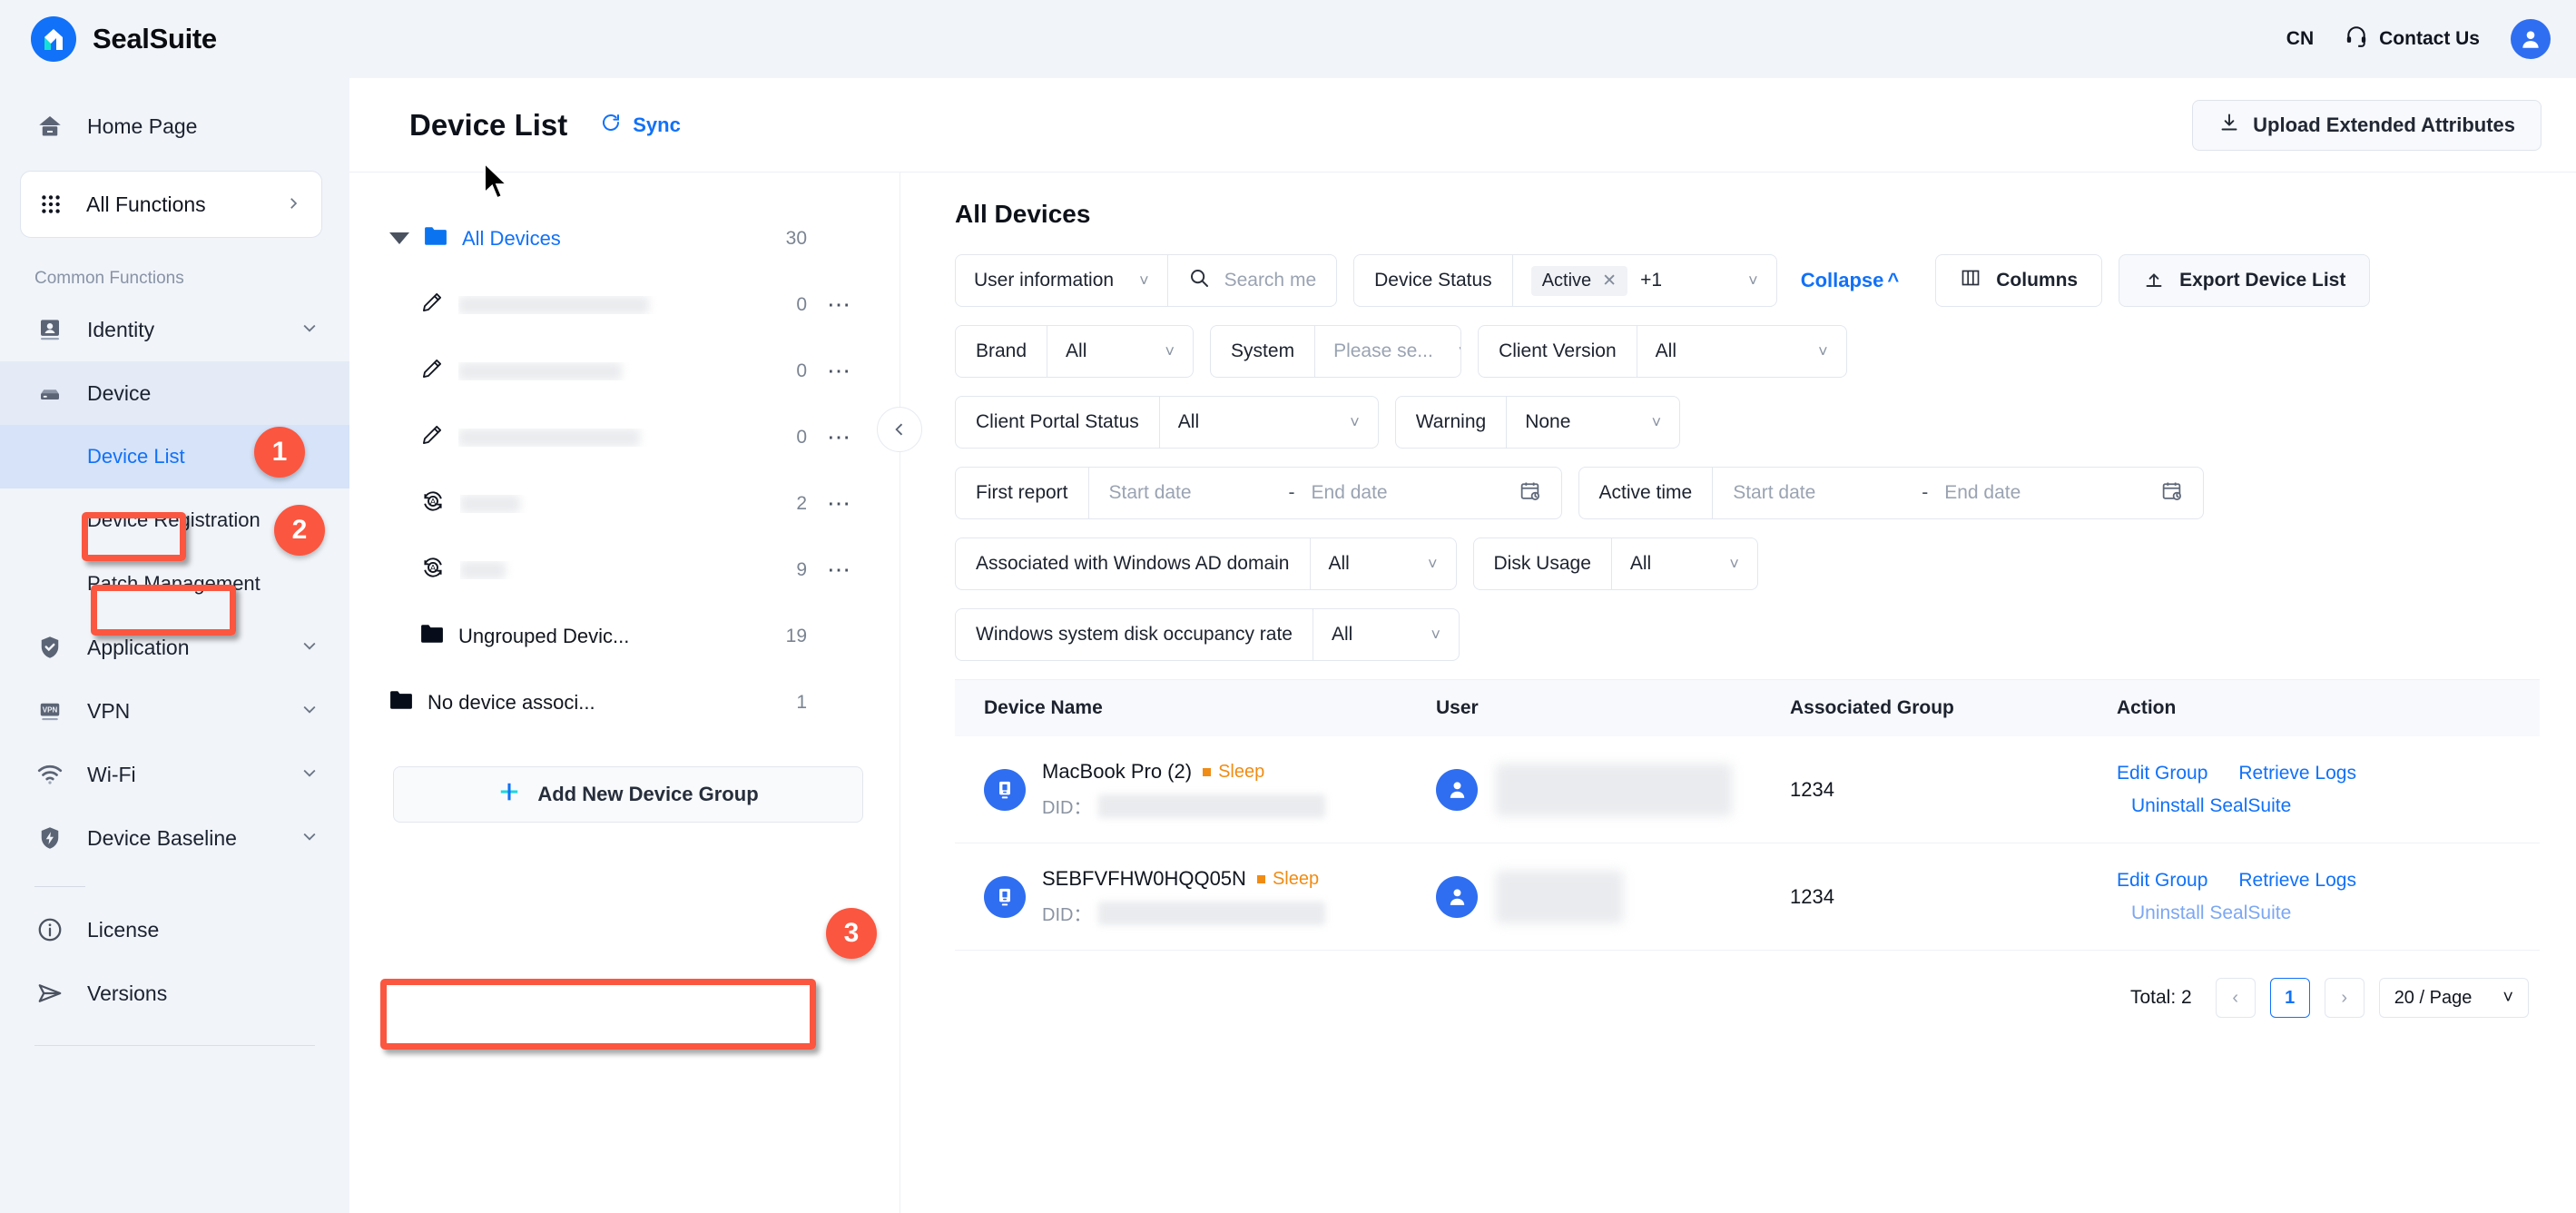 This screenshot has width=2576, height=1213. What do you see at coordinates (624, 503) in the screenshot?
I see `tree-row: A 2 ⋯` at bounding box center [624, 503].